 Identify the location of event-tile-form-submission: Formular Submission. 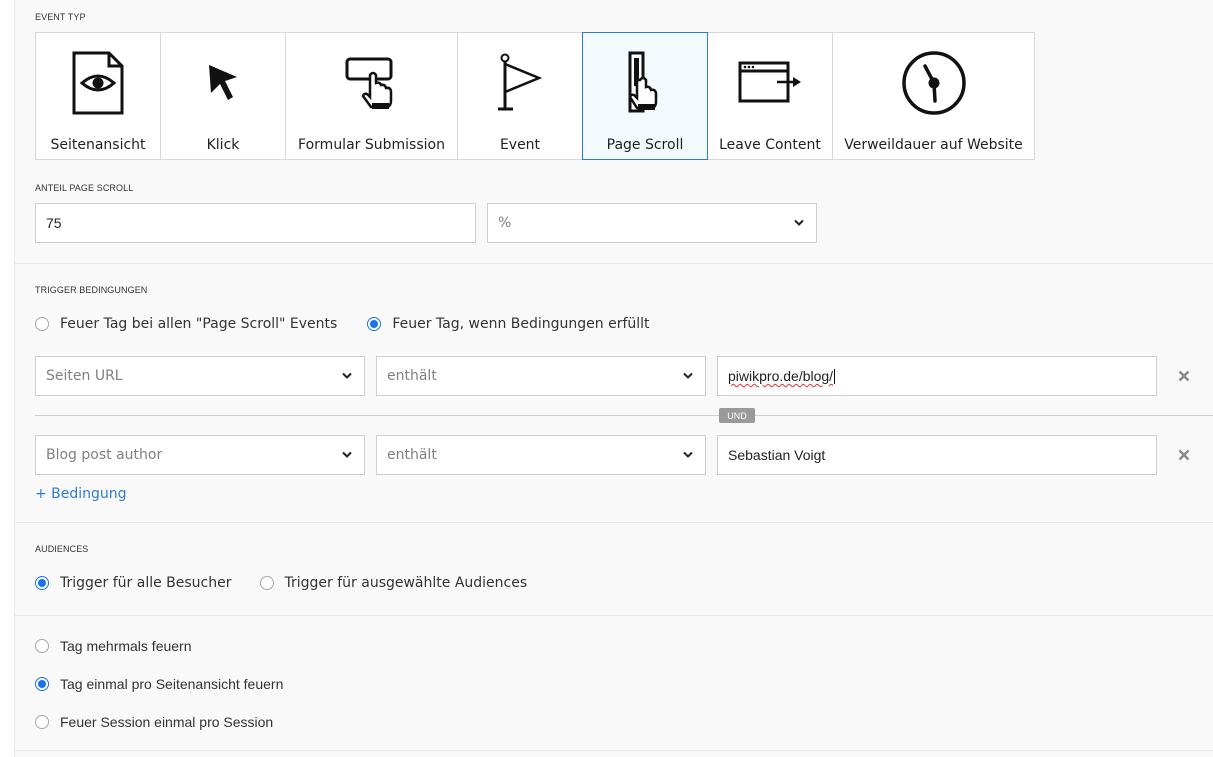
(371, 96).